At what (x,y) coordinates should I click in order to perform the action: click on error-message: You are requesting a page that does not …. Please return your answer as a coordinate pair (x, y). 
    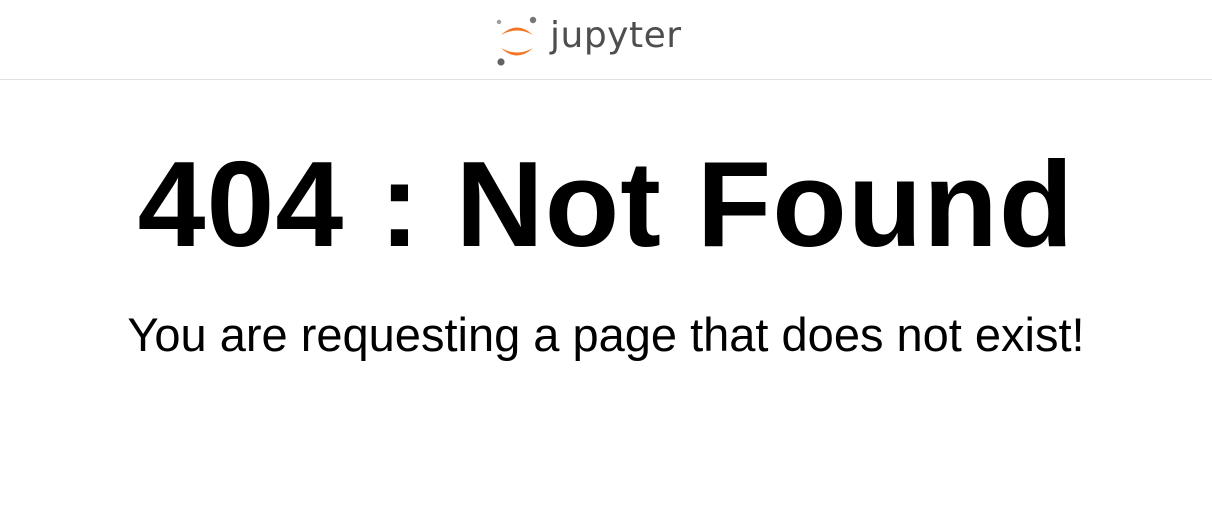
    Looking at the image, I should click on (606, 334).